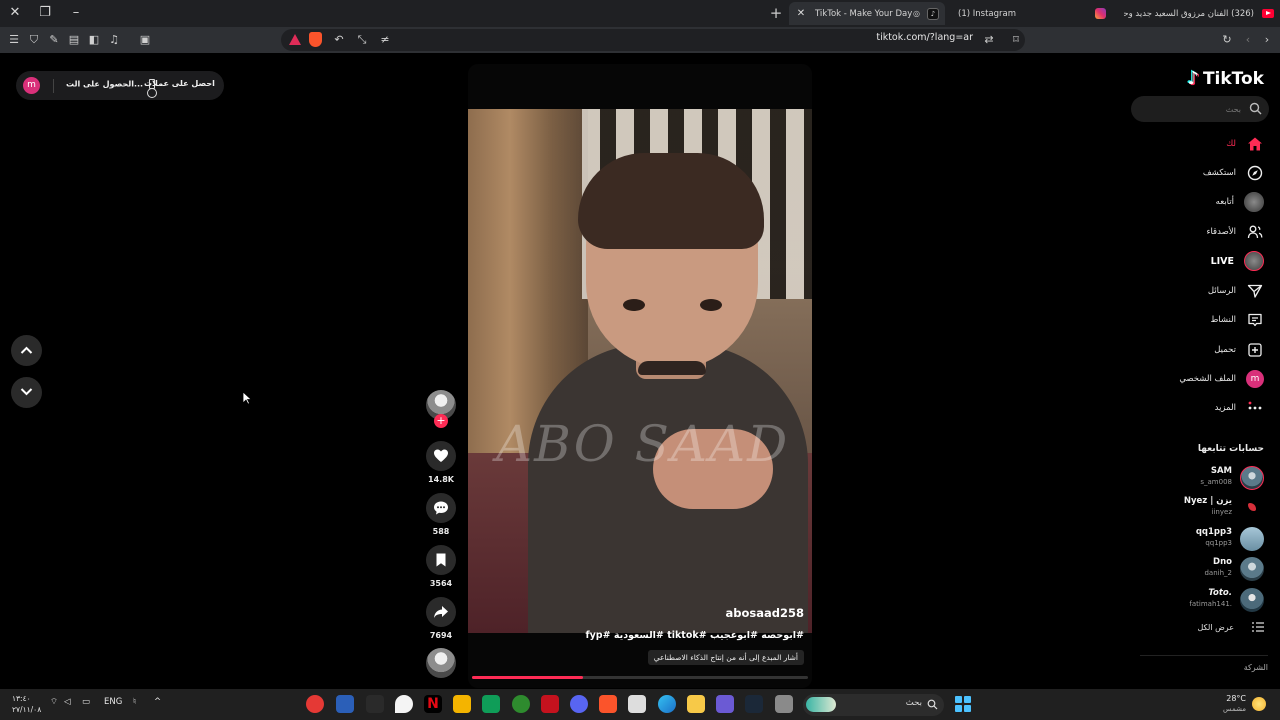  I want to click on tab-close-icon: ✕, so click(801, 13).